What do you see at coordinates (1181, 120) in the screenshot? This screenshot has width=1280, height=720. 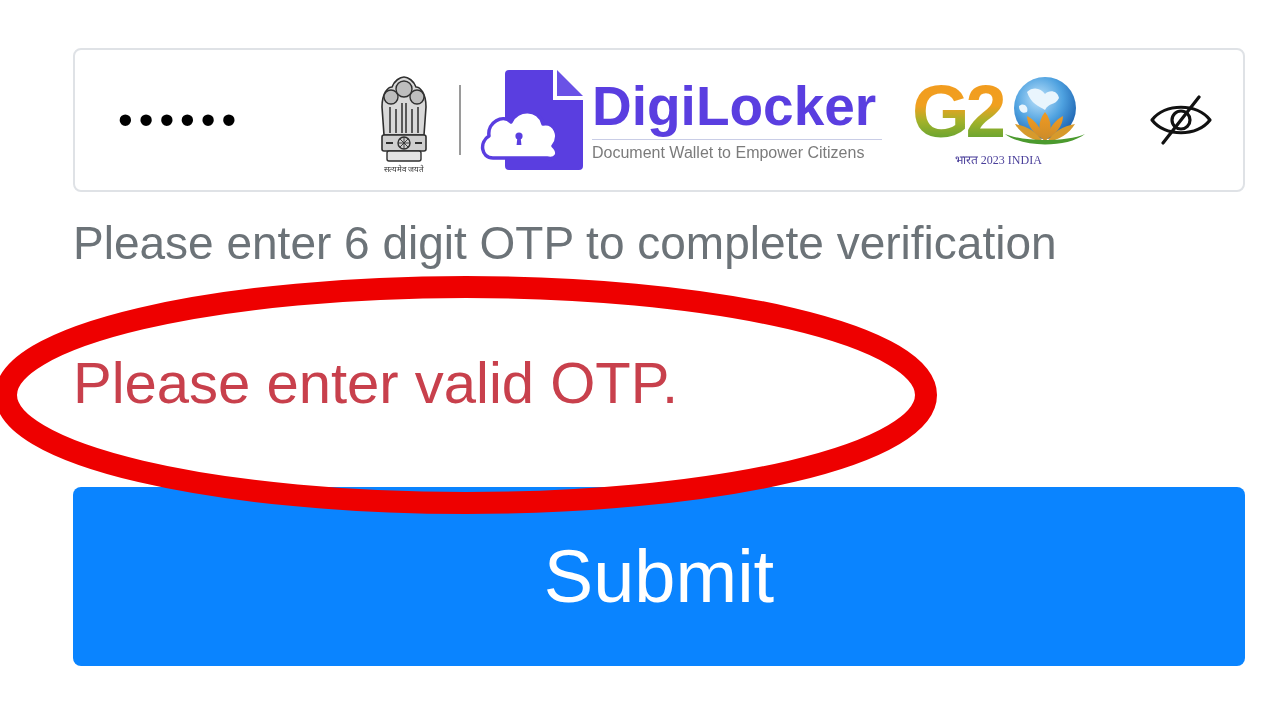 I see `eye-slash-icon` at bounding box center [1181, 120].